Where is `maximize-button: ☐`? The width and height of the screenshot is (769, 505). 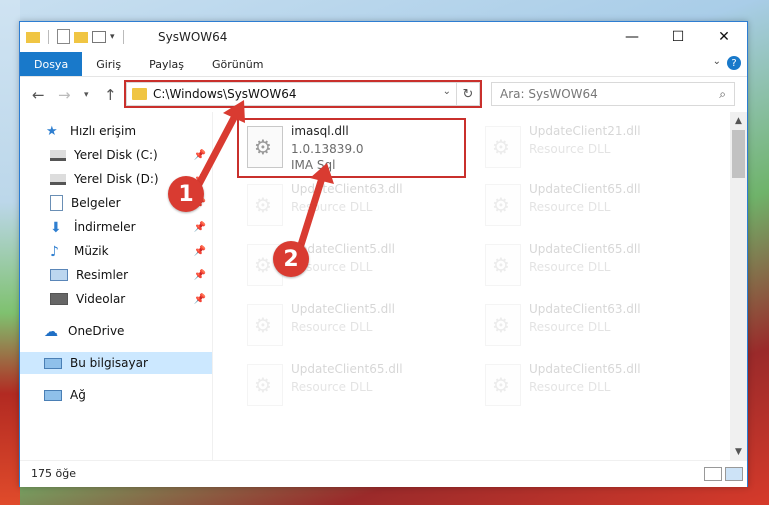
maximize-button: ☐ is located at coordinates (678, 37).